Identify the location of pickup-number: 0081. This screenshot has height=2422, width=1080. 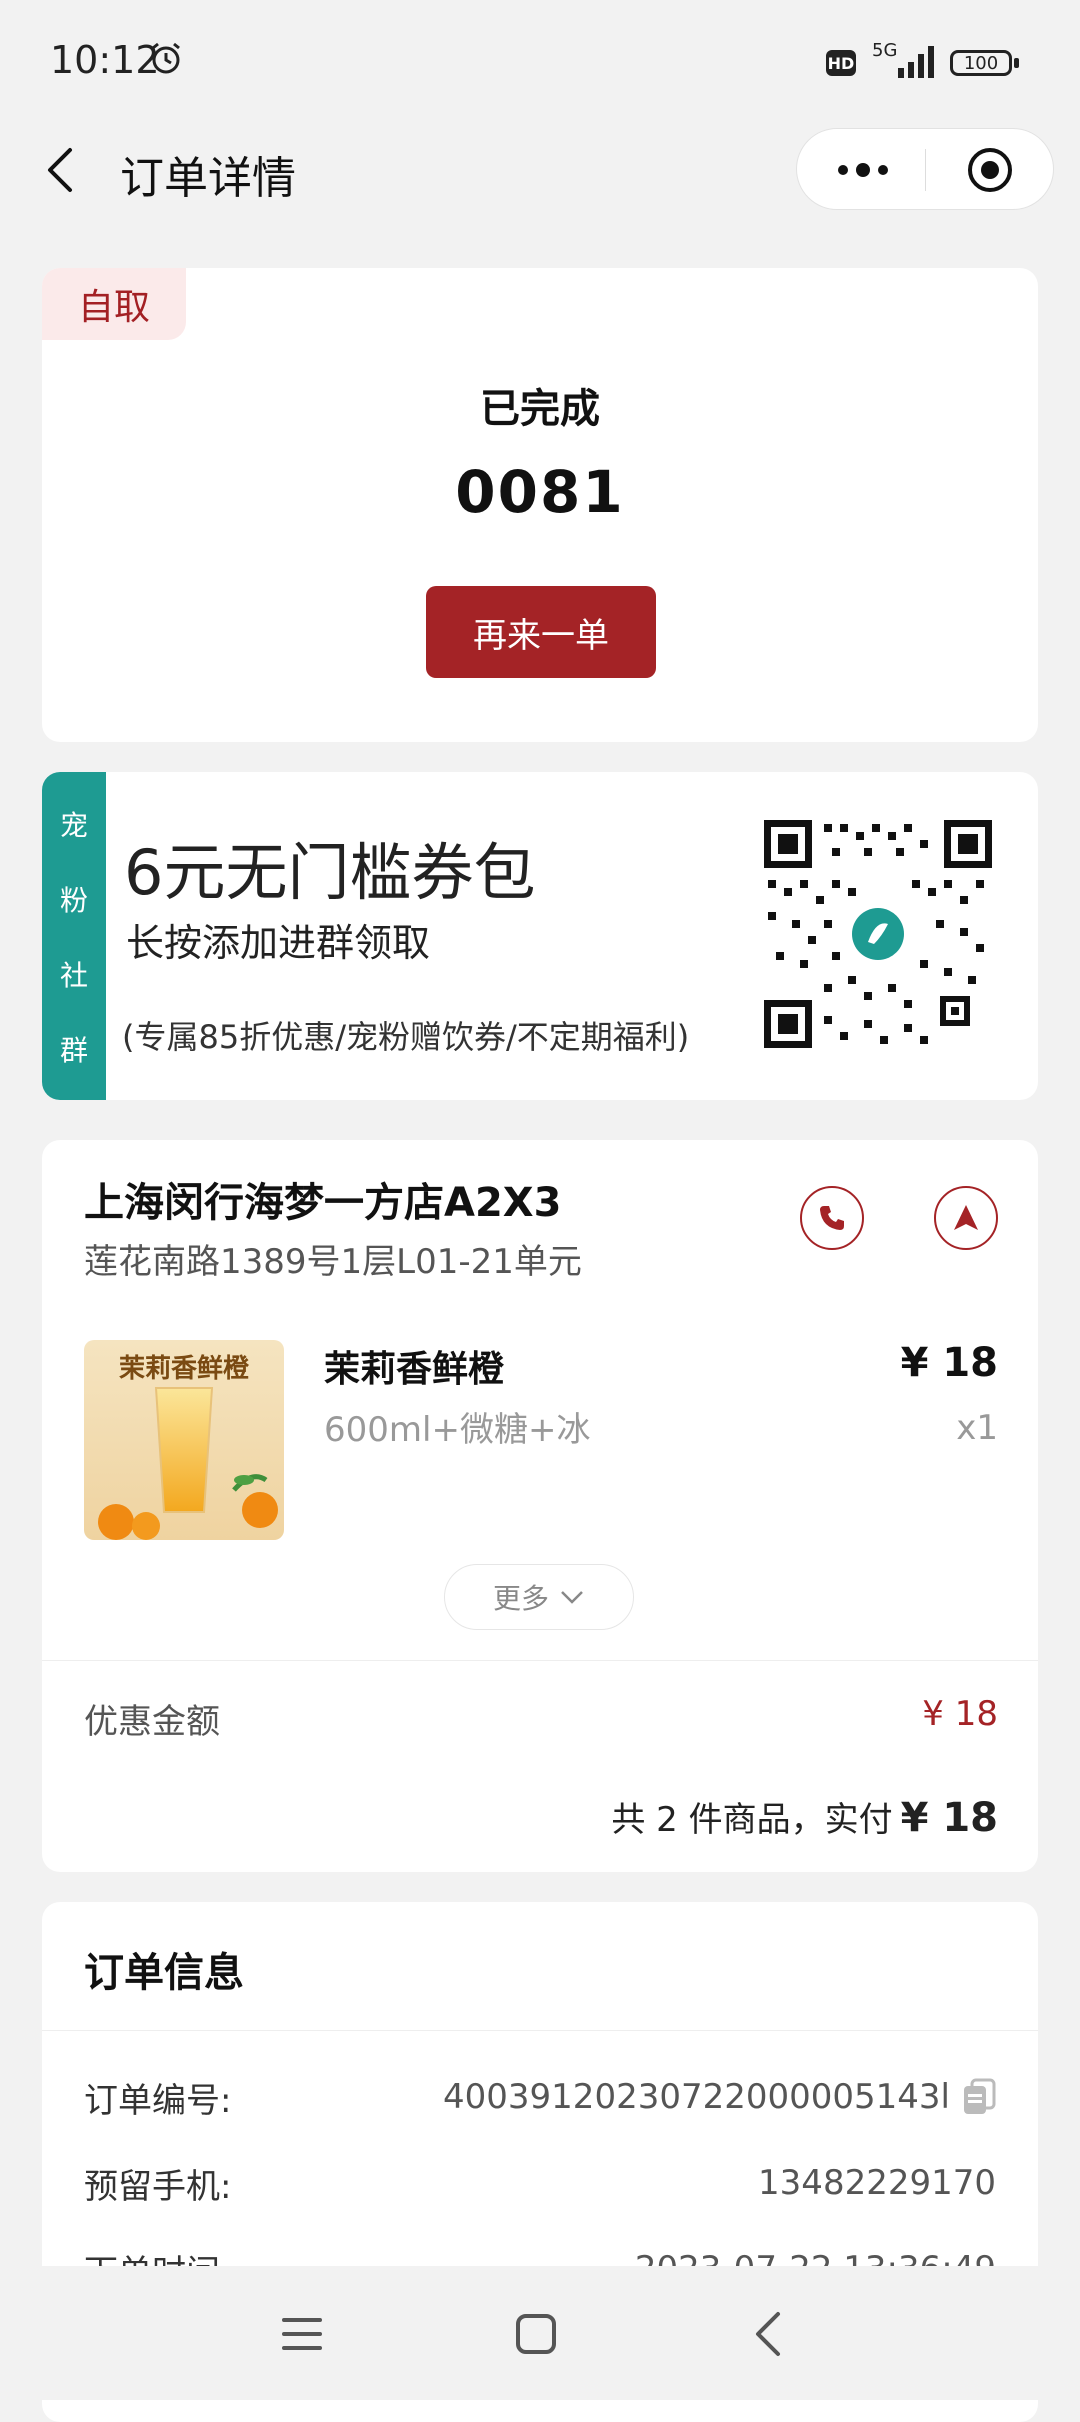
(540, 492).